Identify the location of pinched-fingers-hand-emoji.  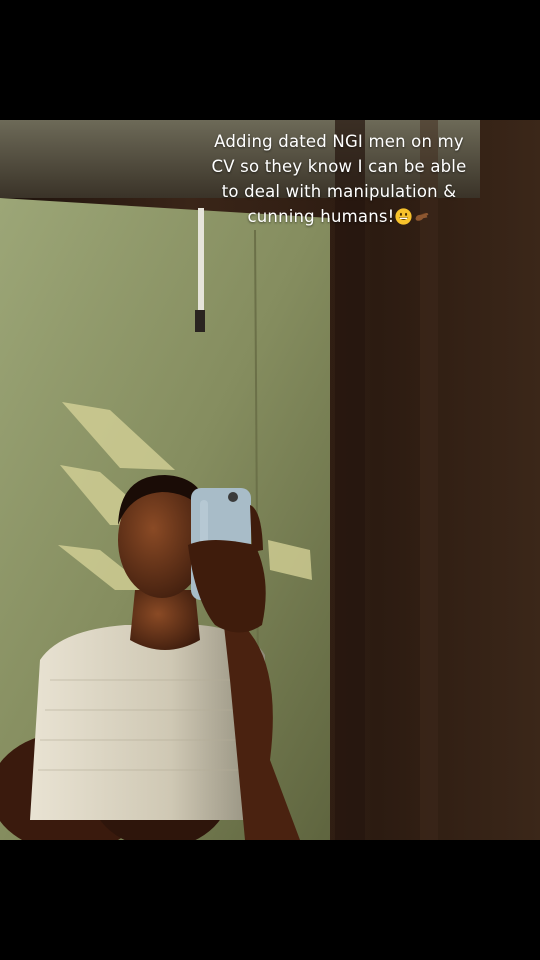
(422, 216).